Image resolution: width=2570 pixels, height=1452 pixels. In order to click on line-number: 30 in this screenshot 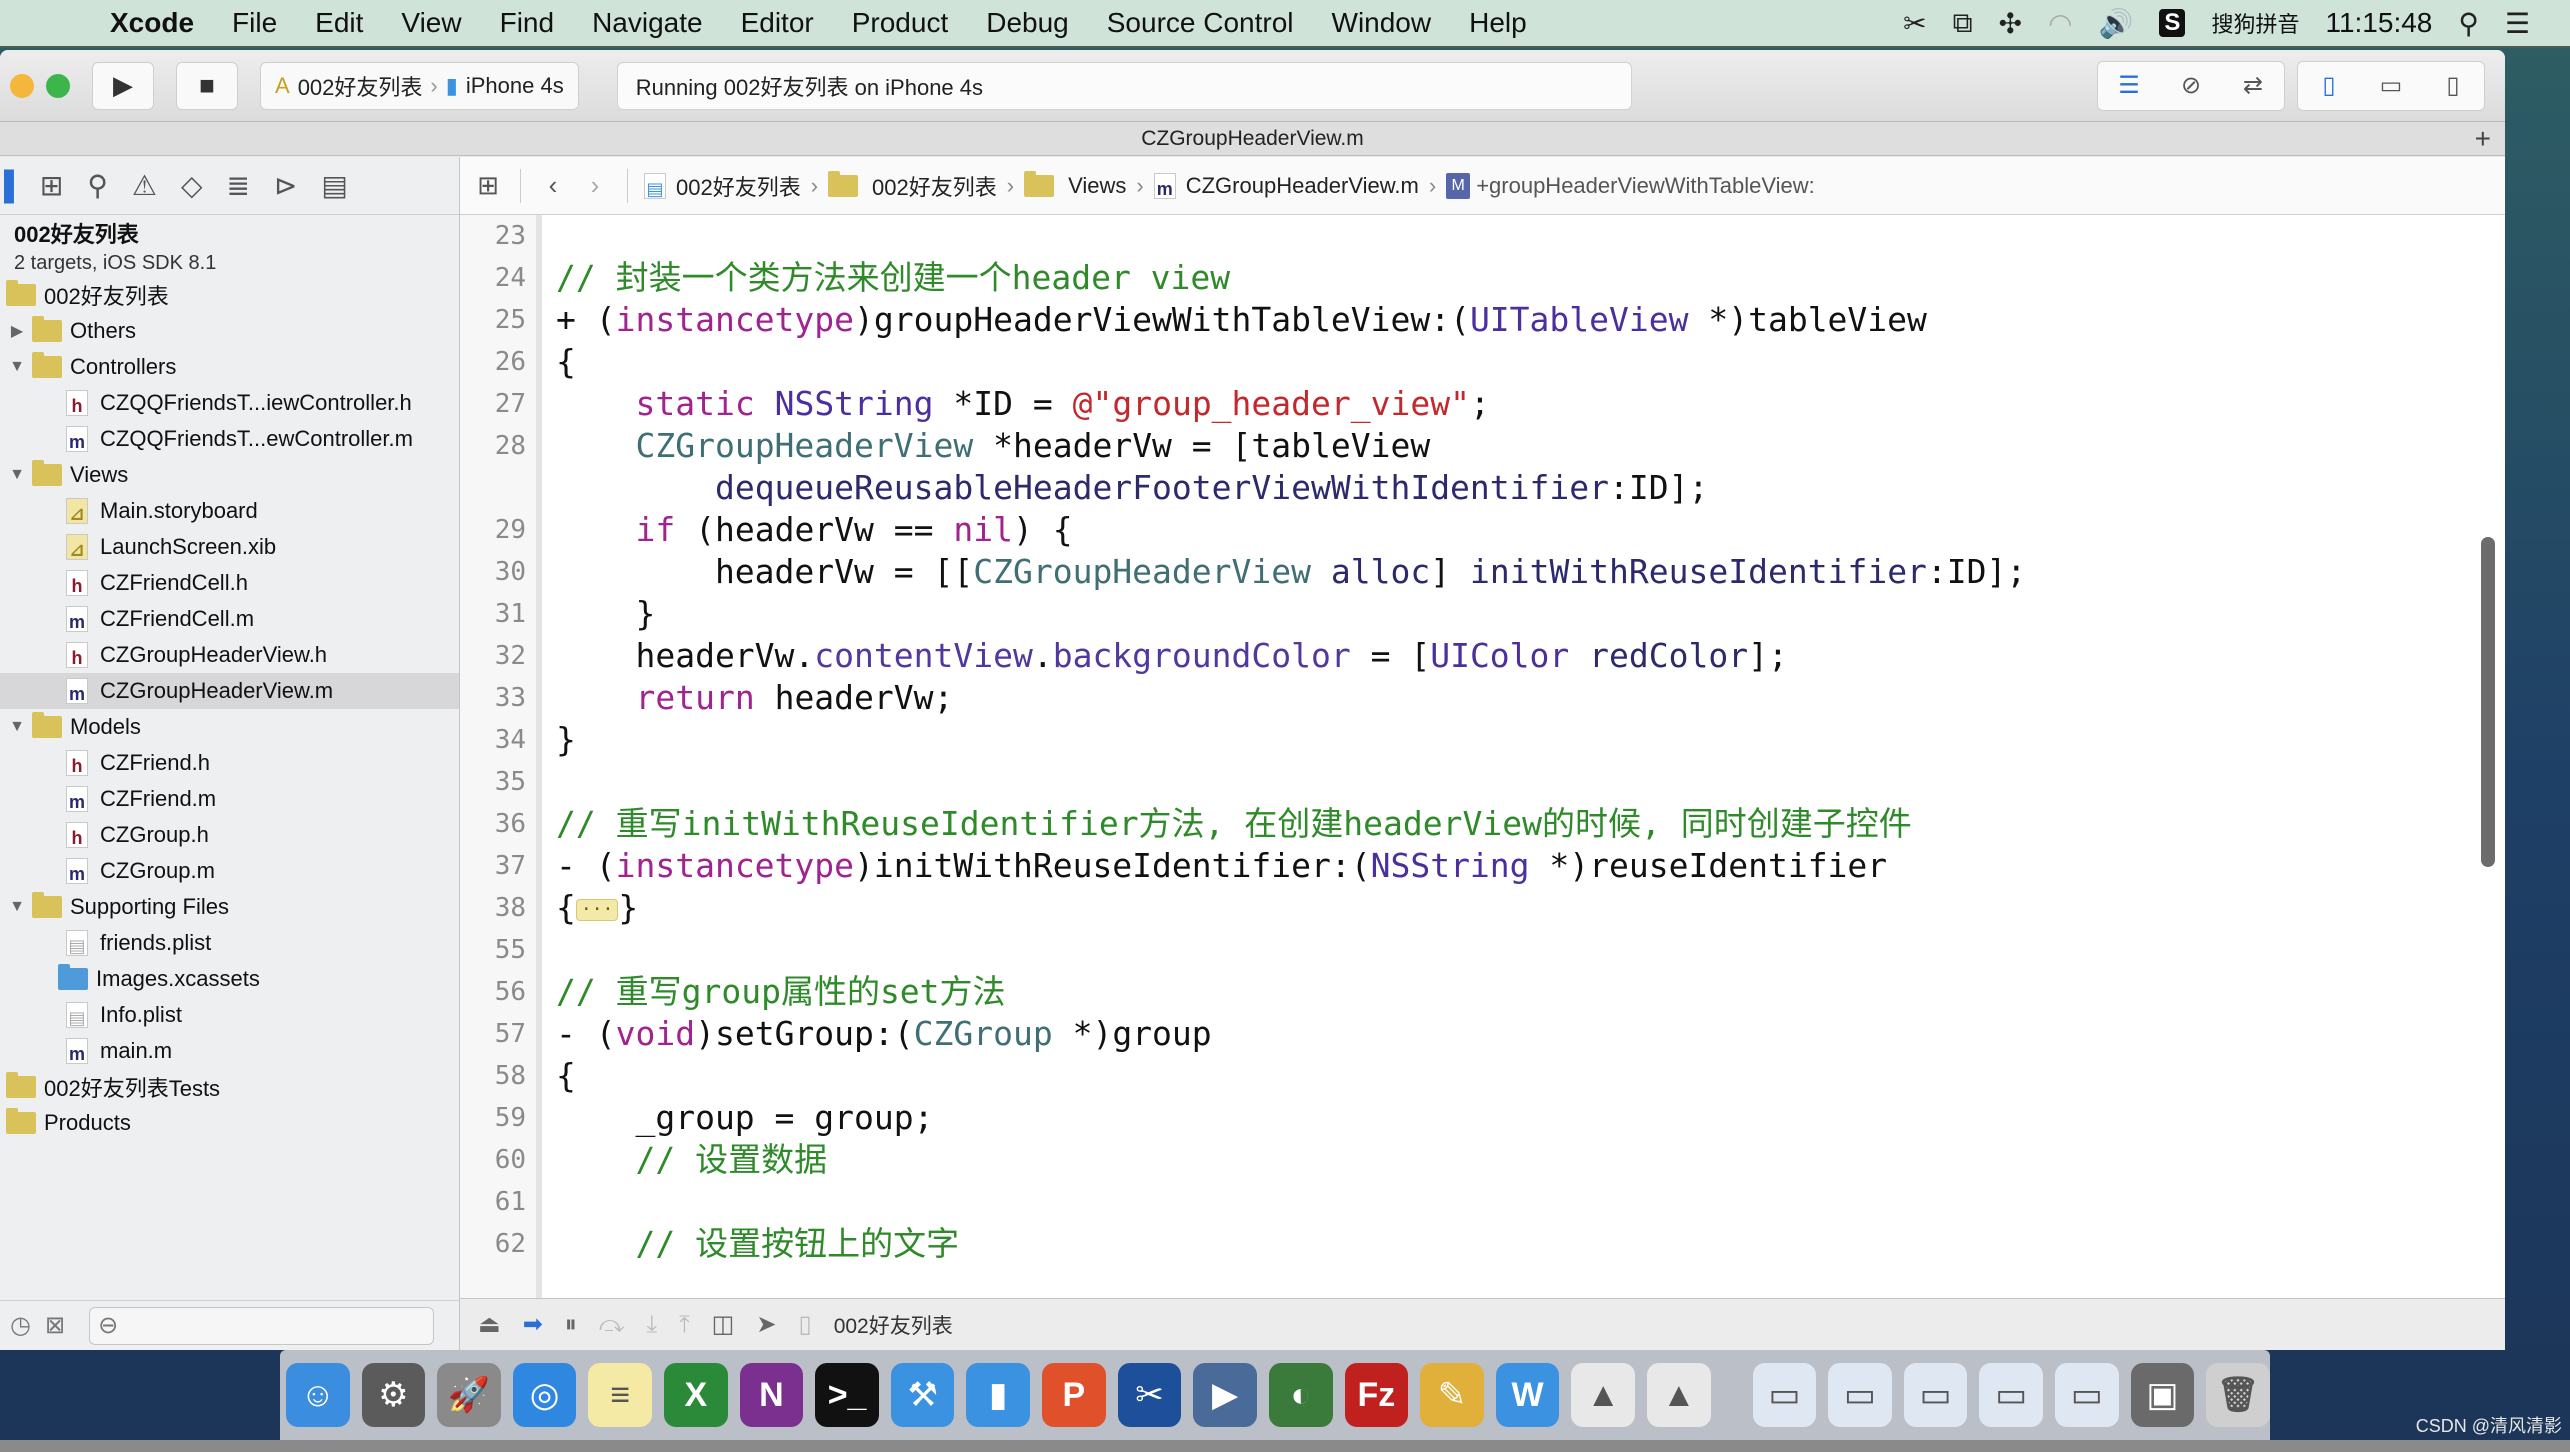, I will do `click(498, 572)`.